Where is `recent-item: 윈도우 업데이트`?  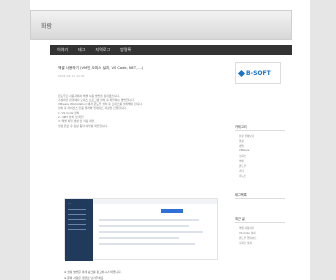 recent-item: 윈도우 업데이트 is located at coordinates (248, 238).